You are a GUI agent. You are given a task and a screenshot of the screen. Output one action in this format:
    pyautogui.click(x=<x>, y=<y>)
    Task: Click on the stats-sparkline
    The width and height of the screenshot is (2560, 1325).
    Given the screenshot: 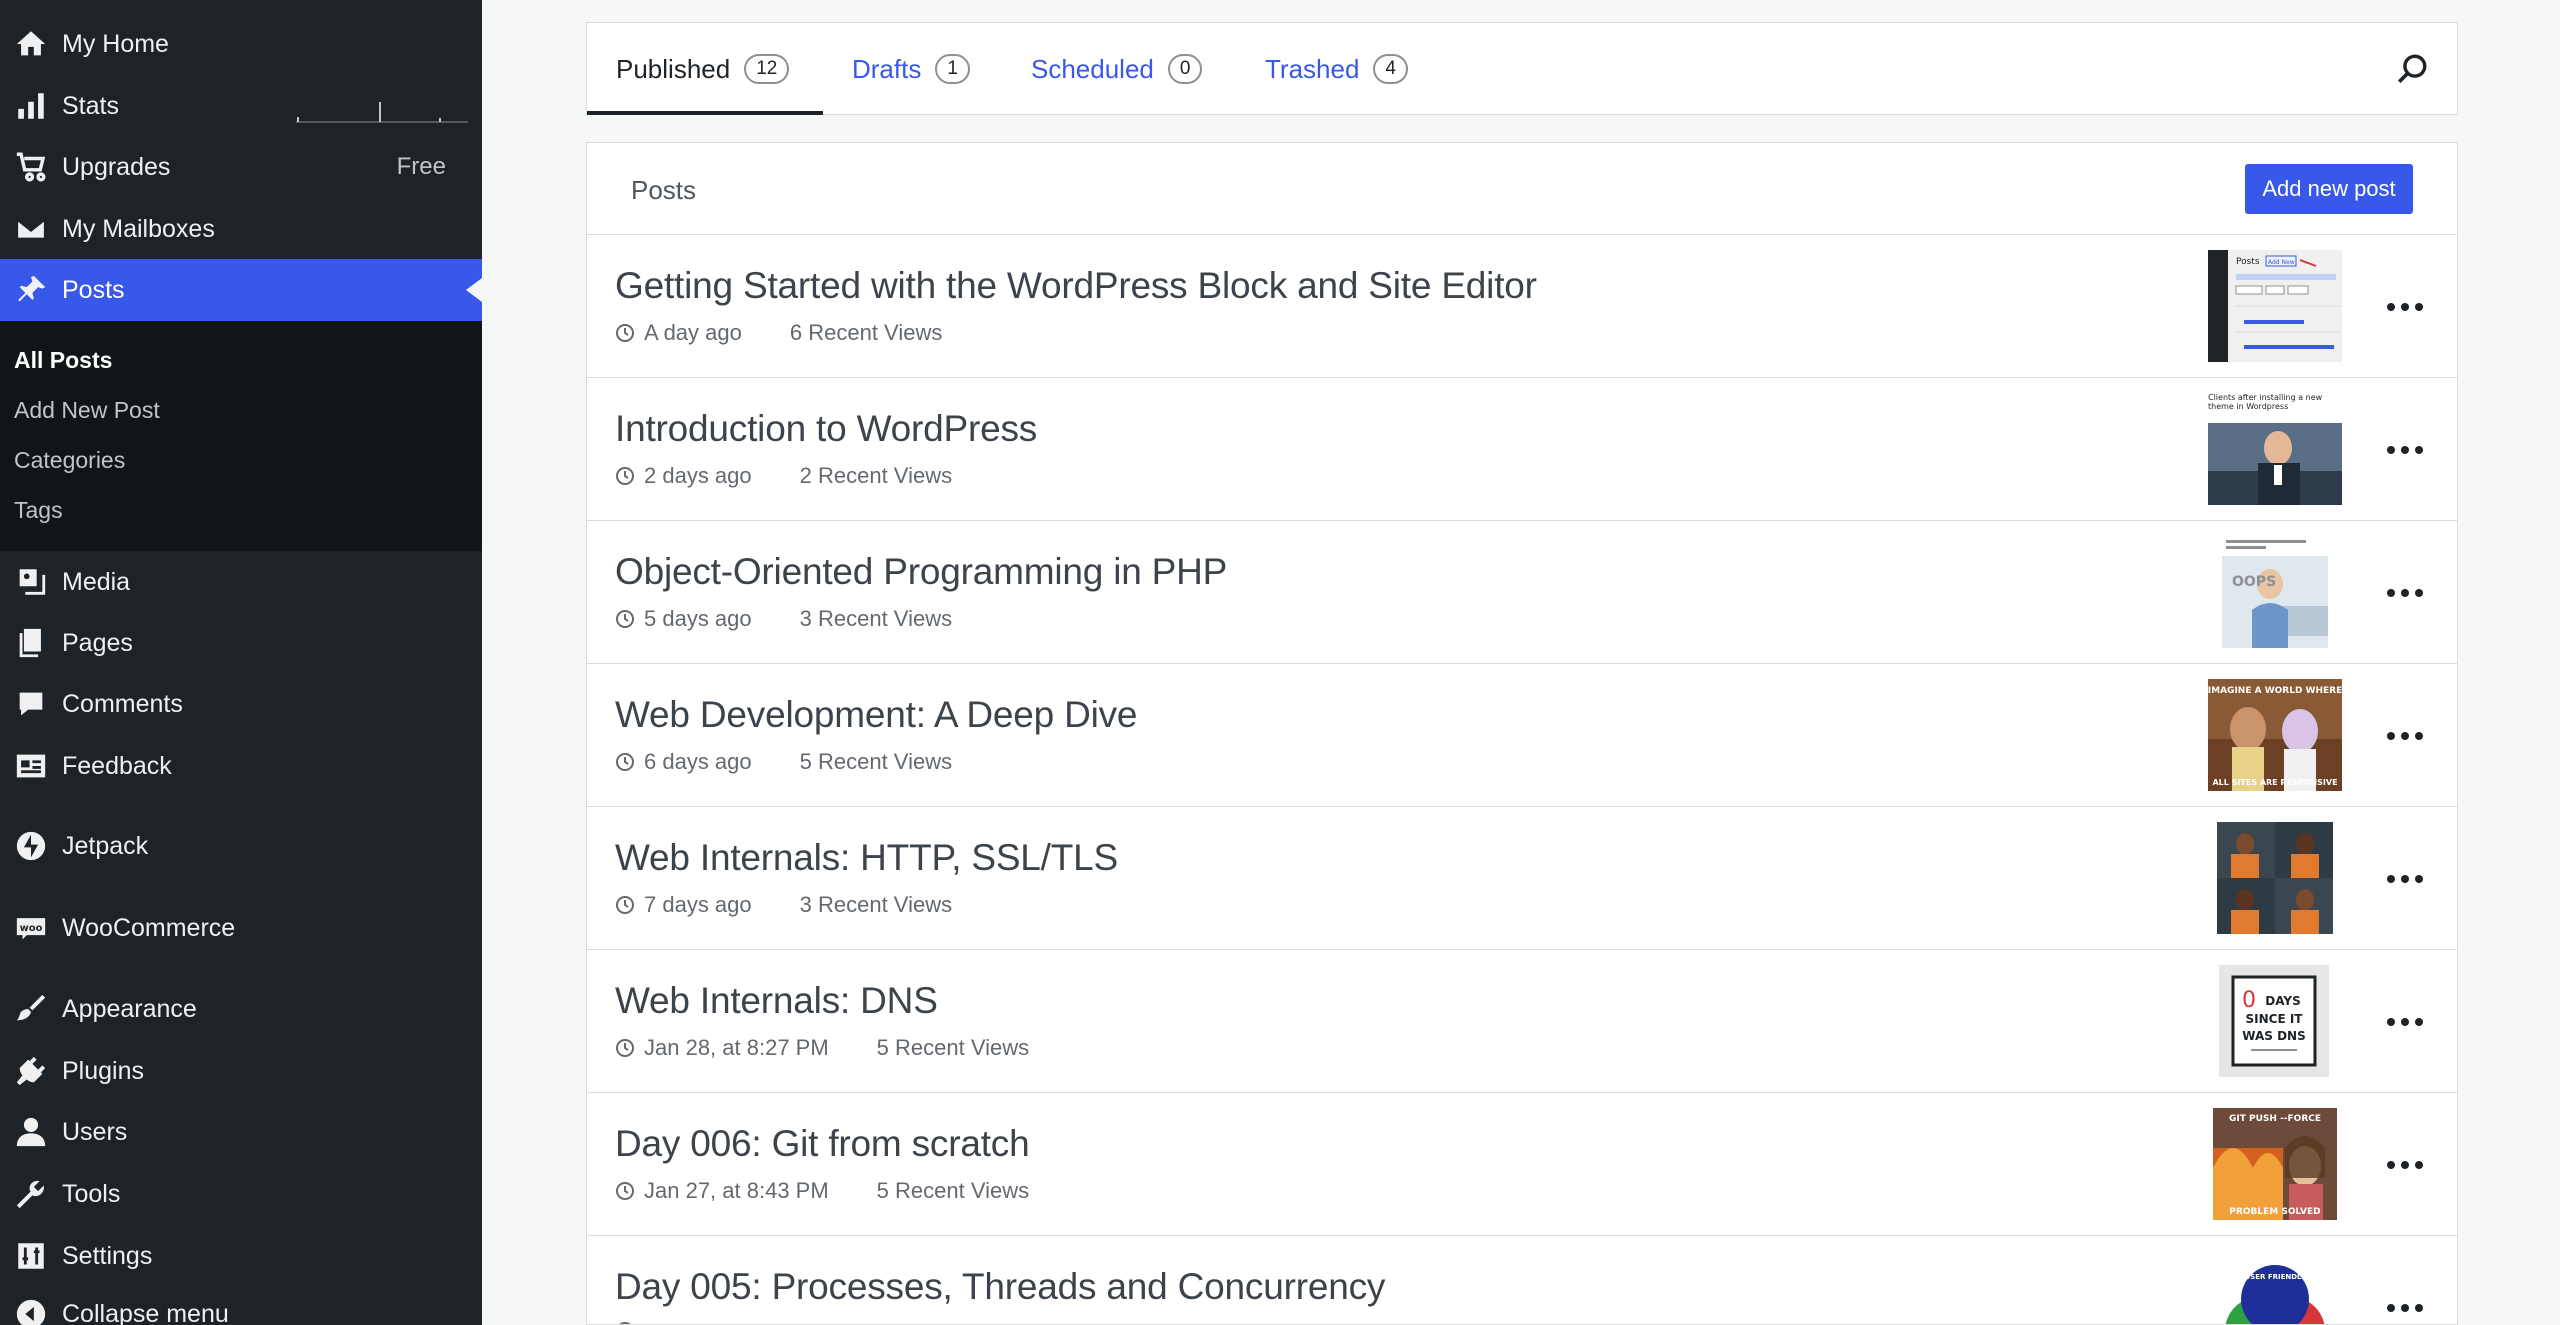 What is the action you would take?
    pyautogui.click(x=382, y=112)
    